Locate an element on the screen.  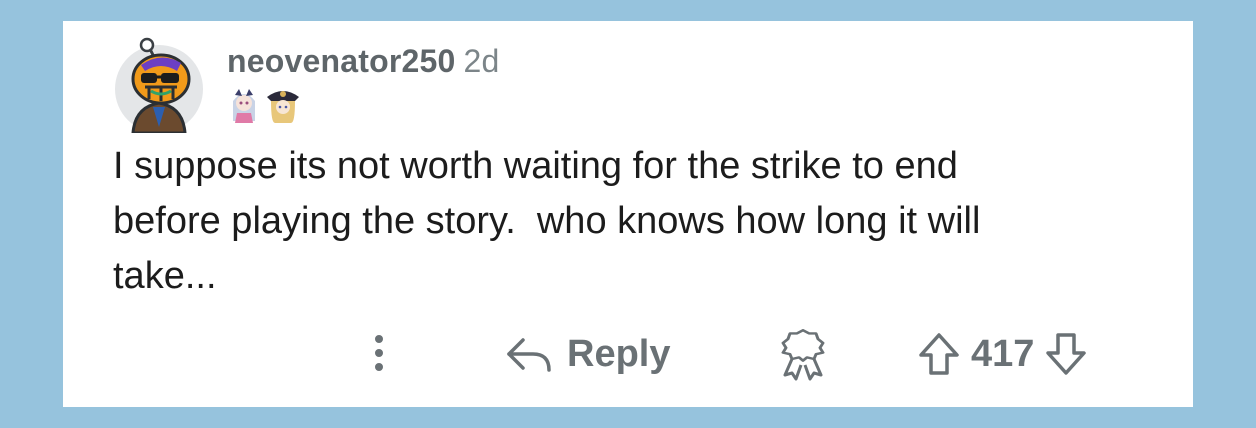
comment-header: neovenator250 2d is located at coordinates (363, 61).